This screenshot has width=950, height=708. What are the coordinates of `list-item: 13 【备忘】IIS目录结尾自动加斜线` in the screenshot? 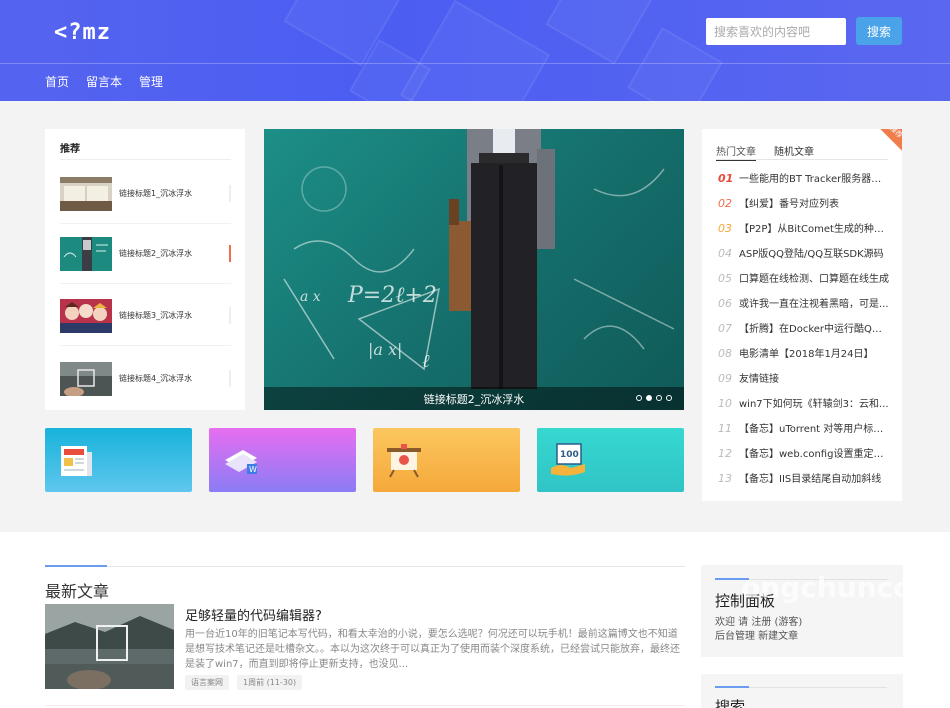 It's located at (804, 482).